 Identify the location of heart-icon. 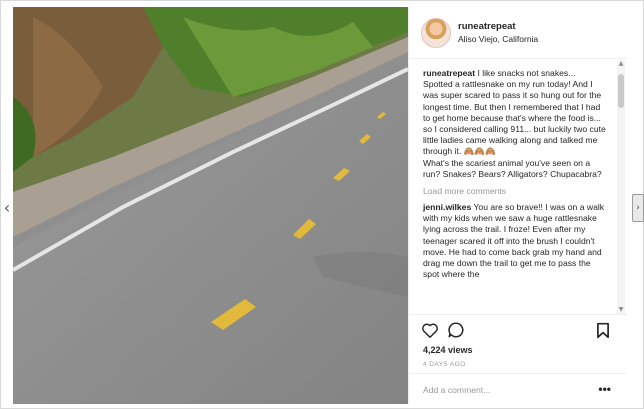
(430, 330).